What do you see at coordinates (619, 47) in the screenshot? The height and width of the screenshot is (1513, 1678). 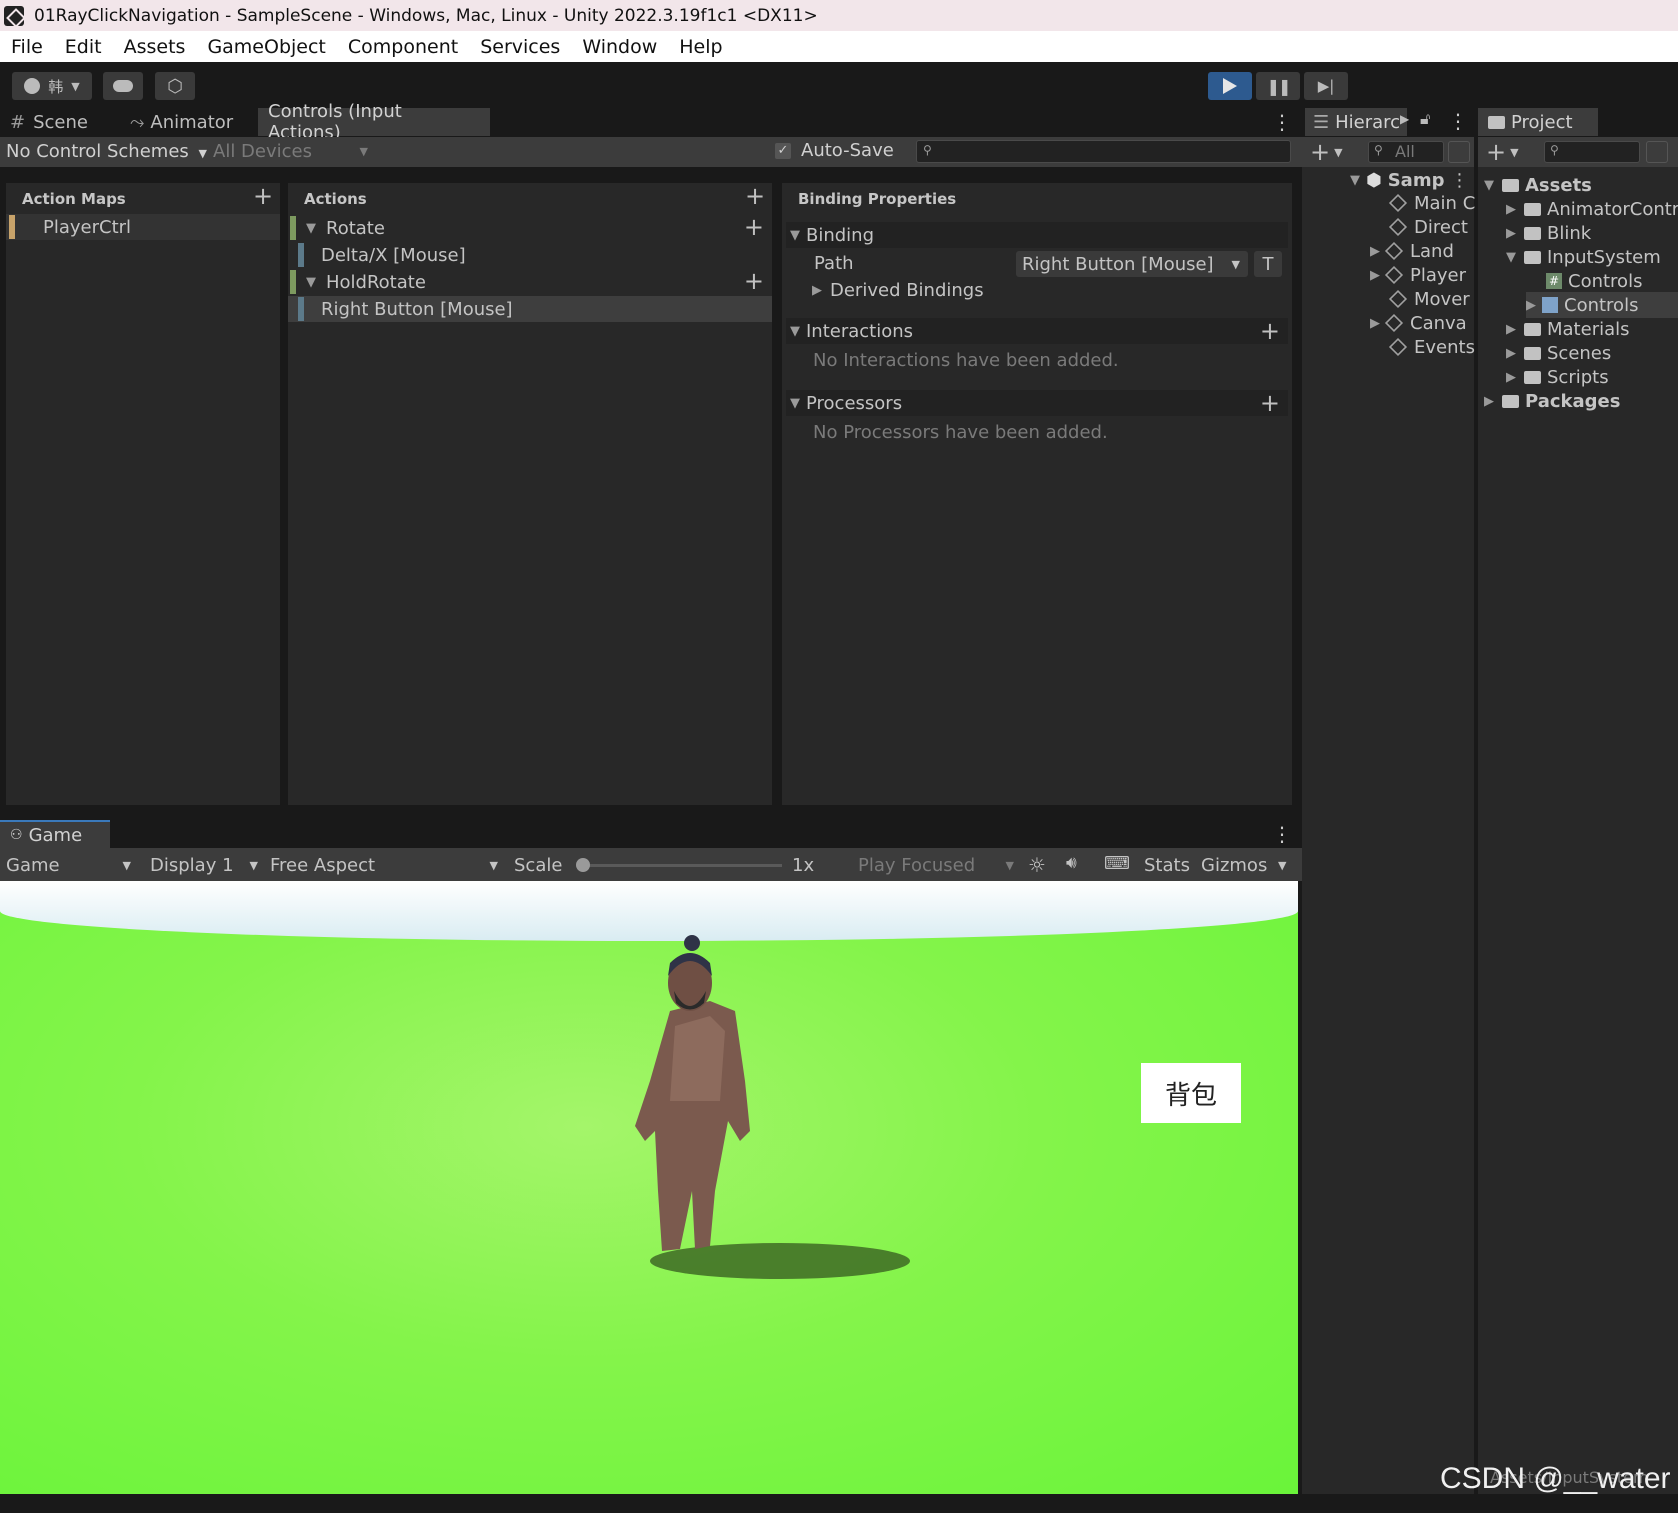 I see `menu-window: Window` at bounding box center [619, 47].